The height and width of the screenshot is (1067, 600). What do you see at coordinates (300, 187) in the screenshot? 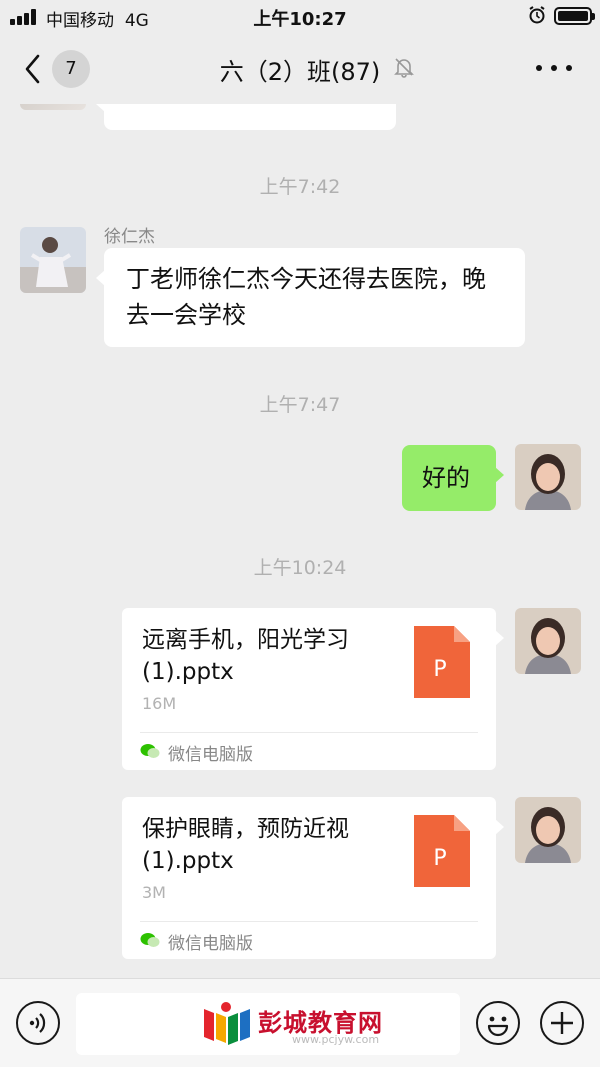
I see `timestamp: 上午7:42` at bounding box center [300, 187].